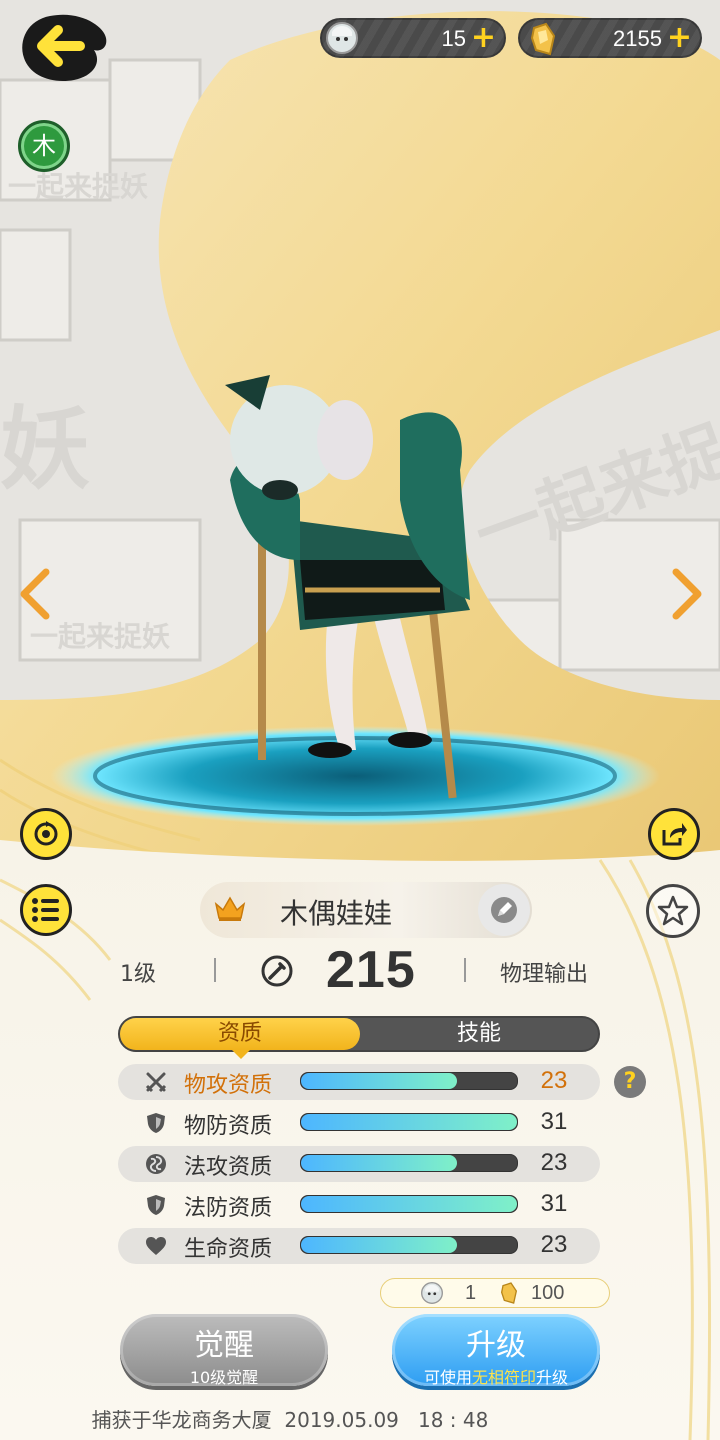 The width and height of the screenshot is (720, 1440). Describe the element at coordinates (335, 913) in the screenshot. I see `pet-name: 木偶娃娃` at that location.